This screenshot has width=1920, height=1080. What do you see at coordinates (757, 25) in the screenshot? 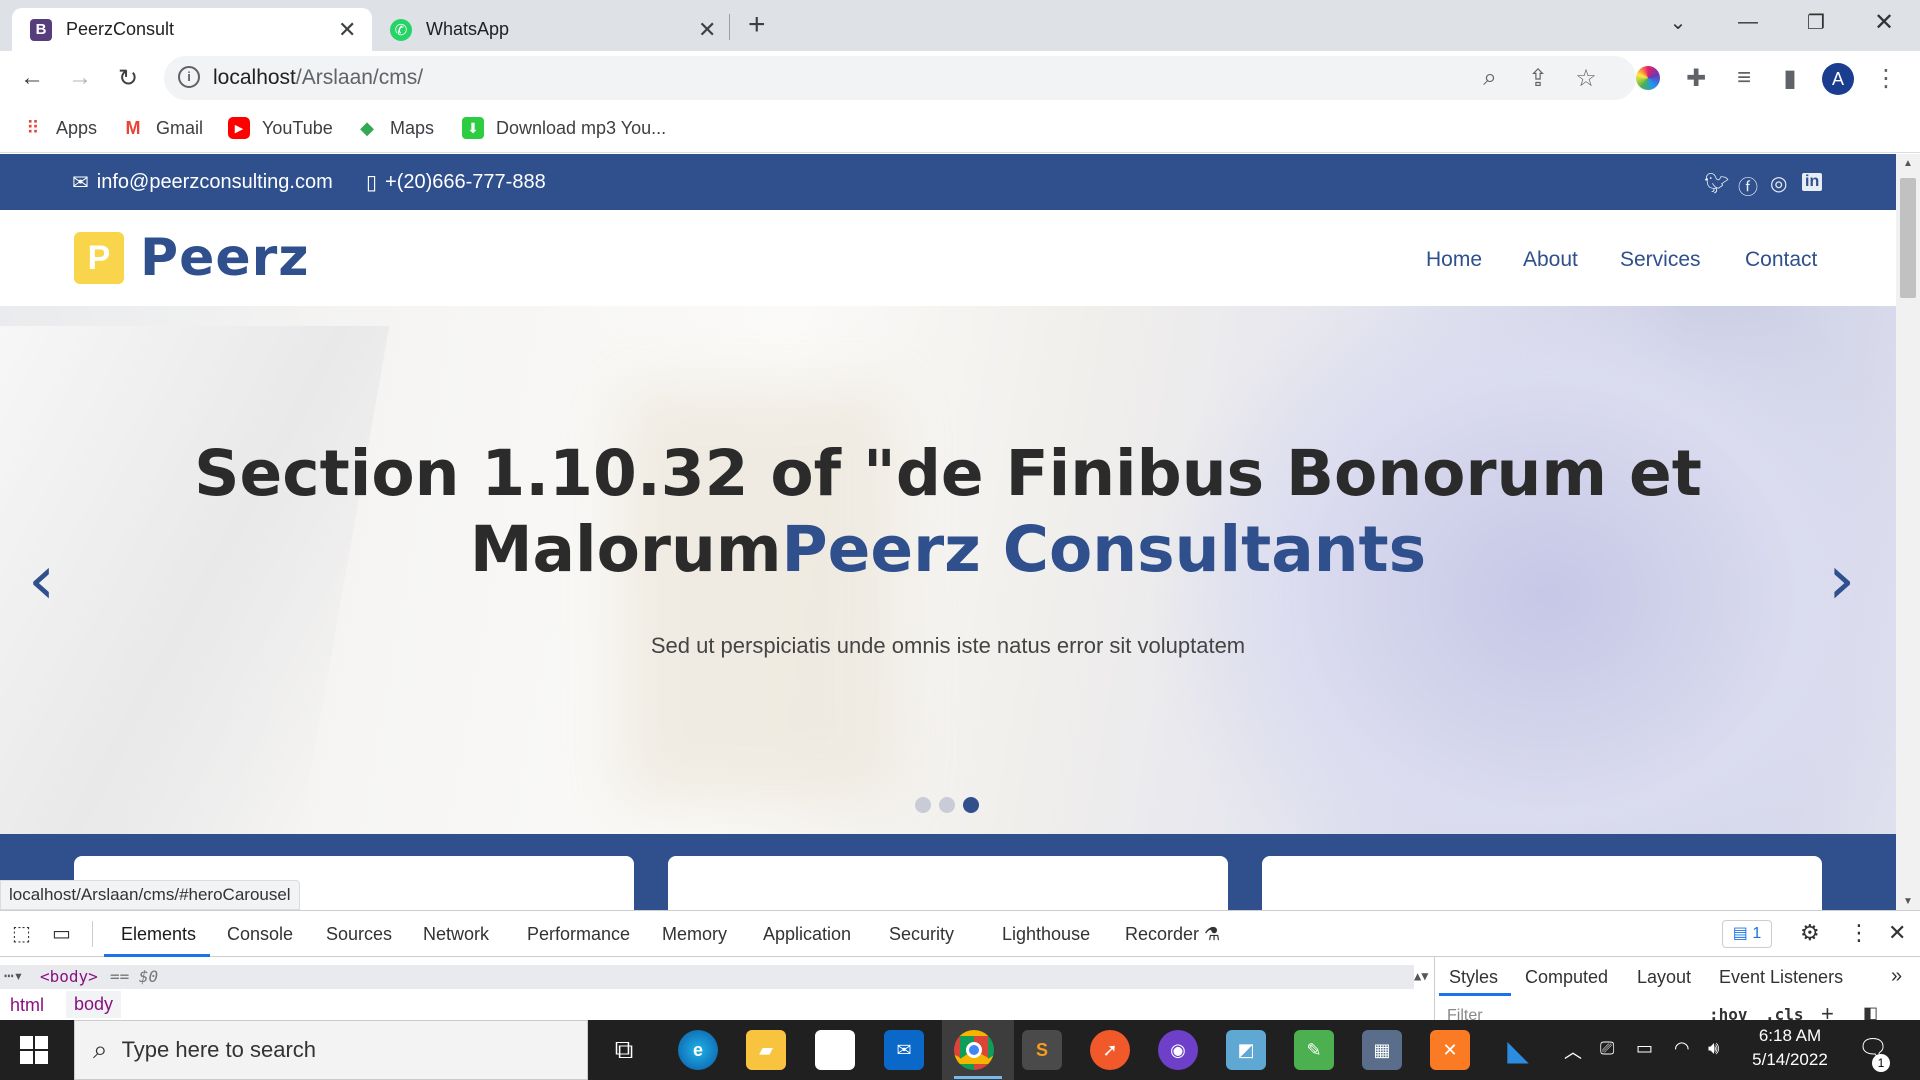
I see `new-tab-icon: +` at bounding box center [757, 25].